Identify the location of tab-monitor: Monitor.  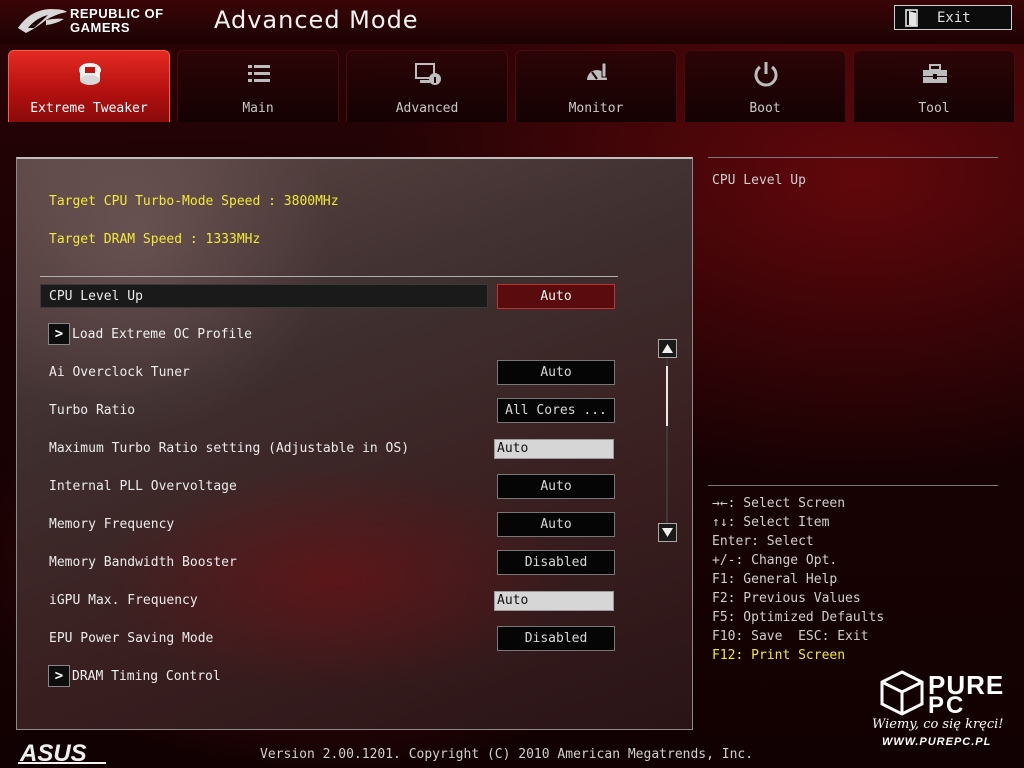
(596, 86).